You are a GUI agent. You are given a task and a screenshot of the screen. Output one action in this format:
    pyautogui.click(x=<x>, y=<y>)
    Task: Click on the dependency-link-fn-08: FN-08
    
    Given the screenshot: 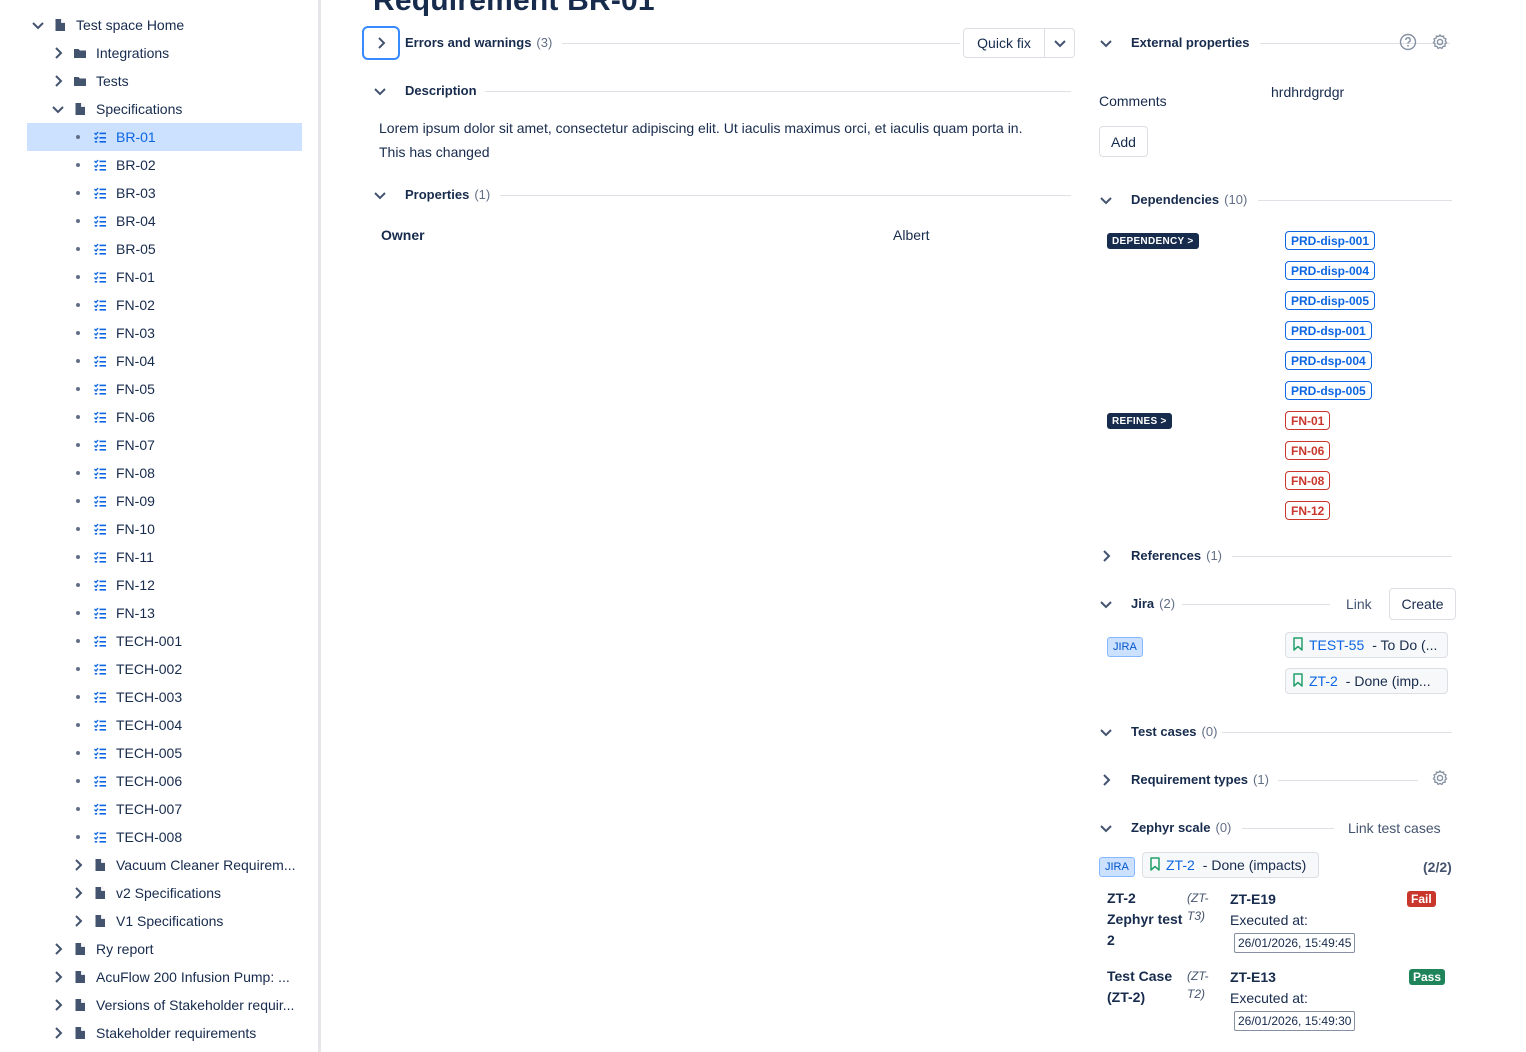 What is the action you would take?
    pyautogui.click(x=1308, y=480)
    